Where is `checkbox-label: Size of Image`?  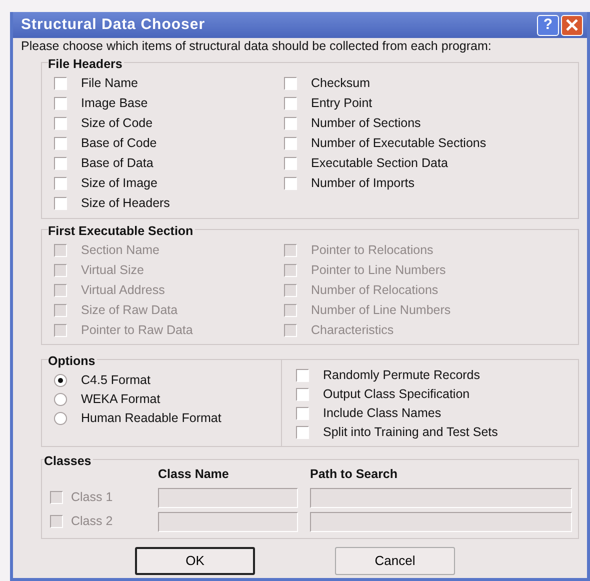 checkbox-label: Size of Image is located at coordinates (119, 183).